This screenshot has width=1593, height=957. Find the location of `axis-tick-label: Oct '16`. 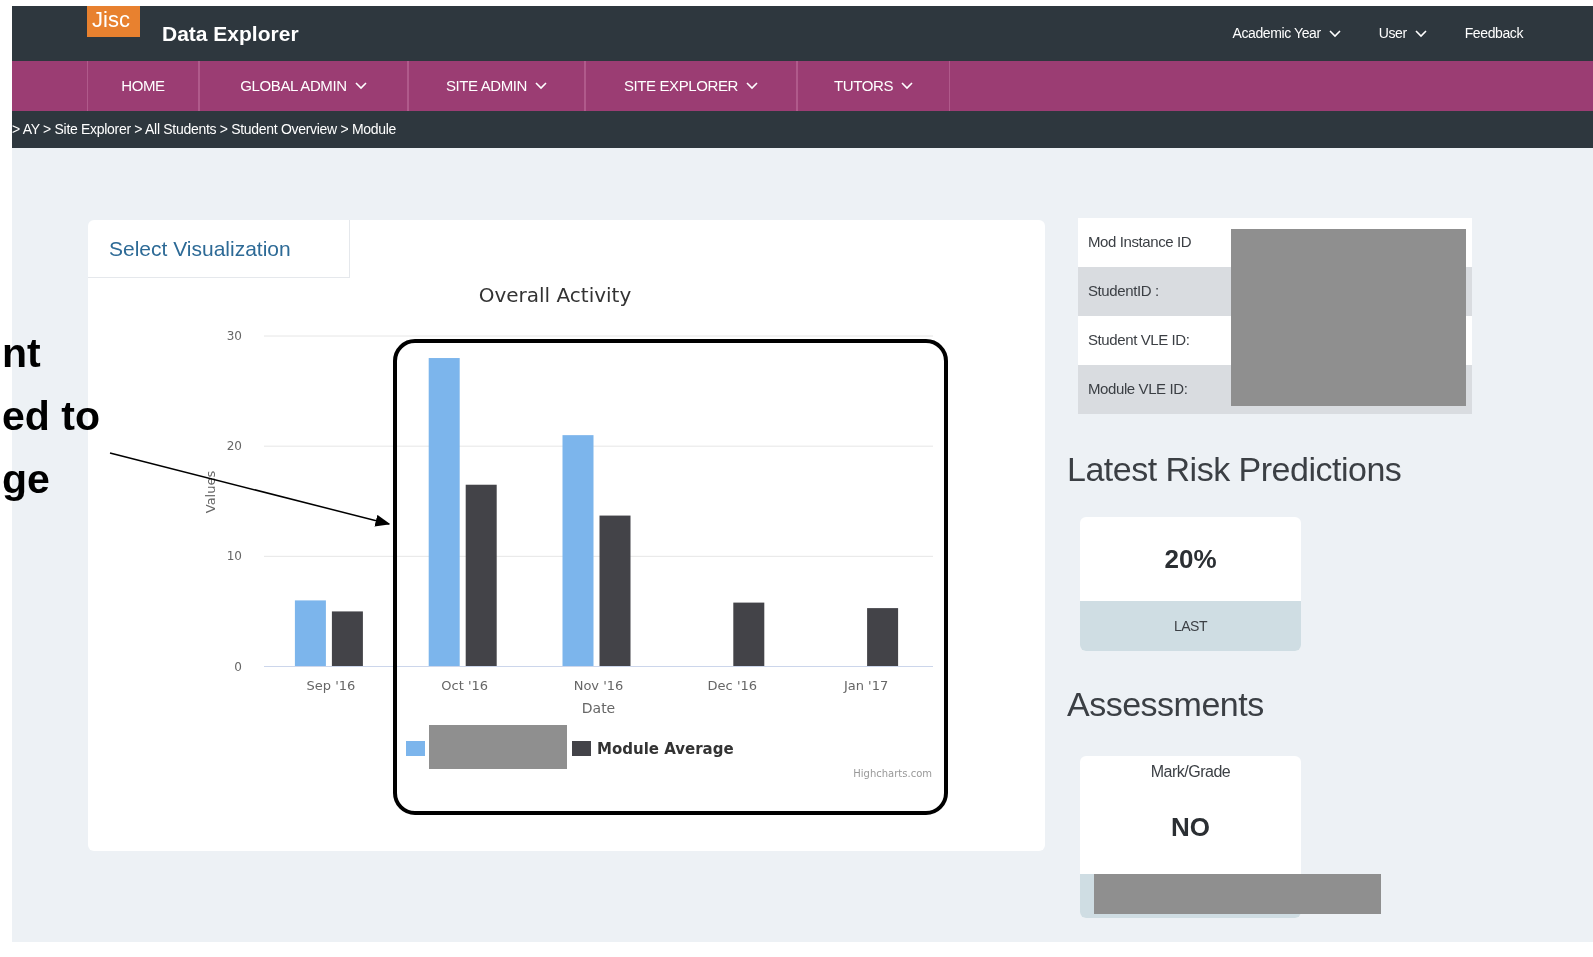

axis-tick-label: Oct '16 is located at coordinates (465, 685).